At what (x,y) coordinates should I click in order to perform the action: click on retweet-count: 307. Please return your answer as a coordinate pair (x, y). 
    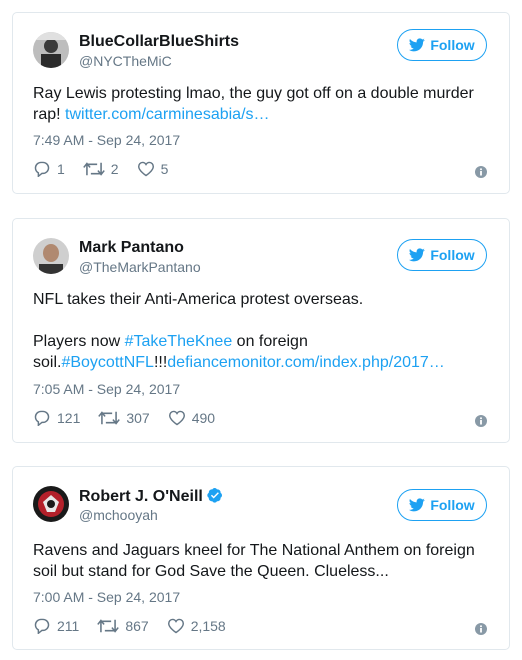
    Looking at the image, I should click on (138, 418).